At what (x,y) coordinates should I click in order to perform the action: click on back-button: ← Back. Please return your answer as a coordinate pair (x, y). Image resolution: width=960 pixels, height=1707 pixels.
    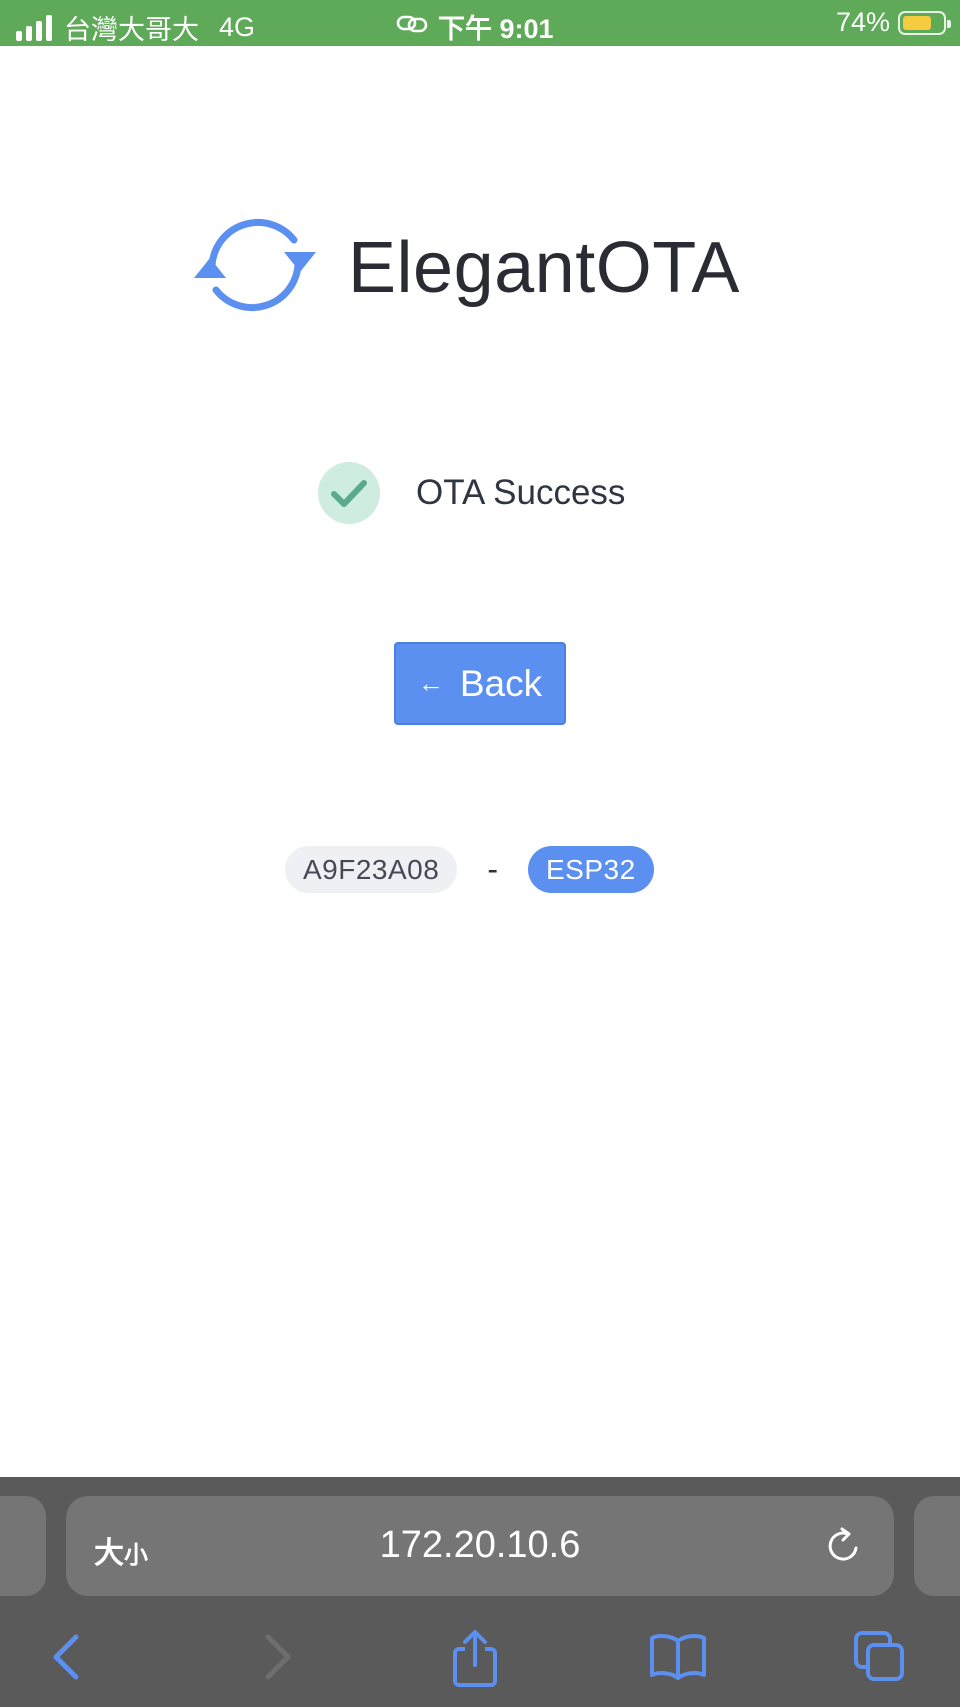
    Looking at the image, I should click on (480, 683).